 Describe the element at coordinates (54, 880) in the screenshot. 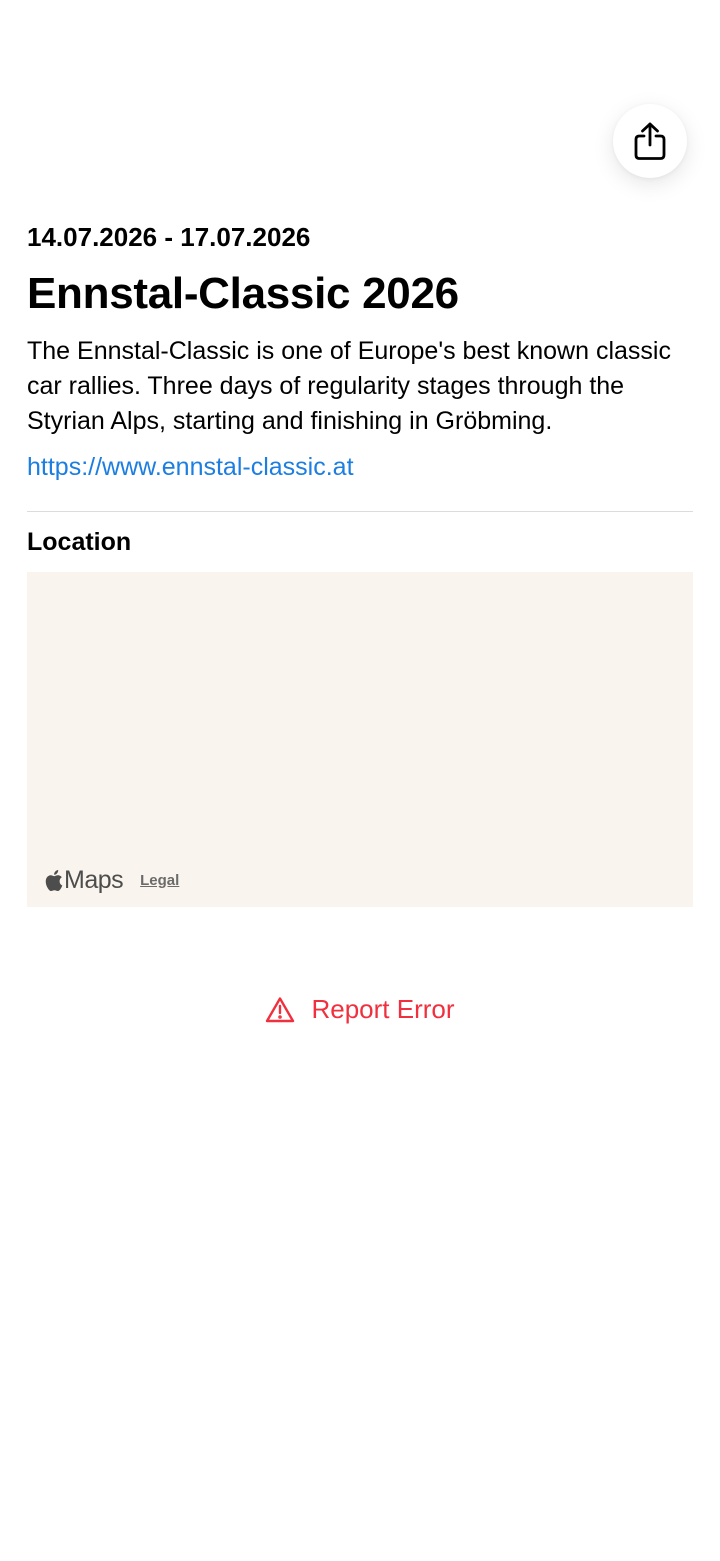

I see `apple-logo-icon` at that location.